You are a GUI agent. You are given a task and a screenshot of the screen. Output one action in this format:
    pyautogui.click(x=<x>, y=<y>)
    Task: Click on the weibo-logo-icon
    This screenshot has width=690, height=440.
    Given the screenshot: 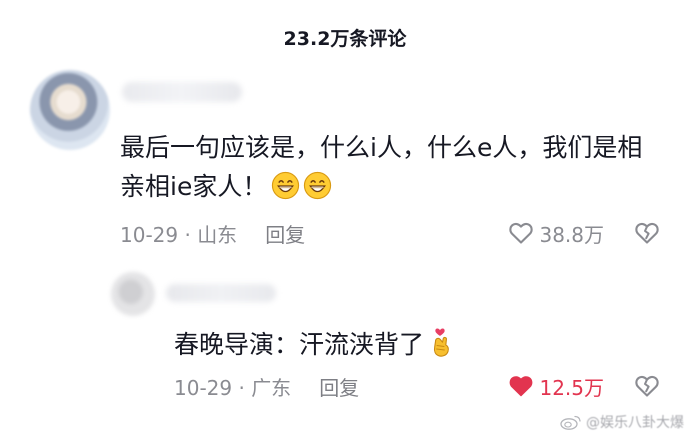 What is the action you would take?
    pyautogui.click(x=570, y=422)
    